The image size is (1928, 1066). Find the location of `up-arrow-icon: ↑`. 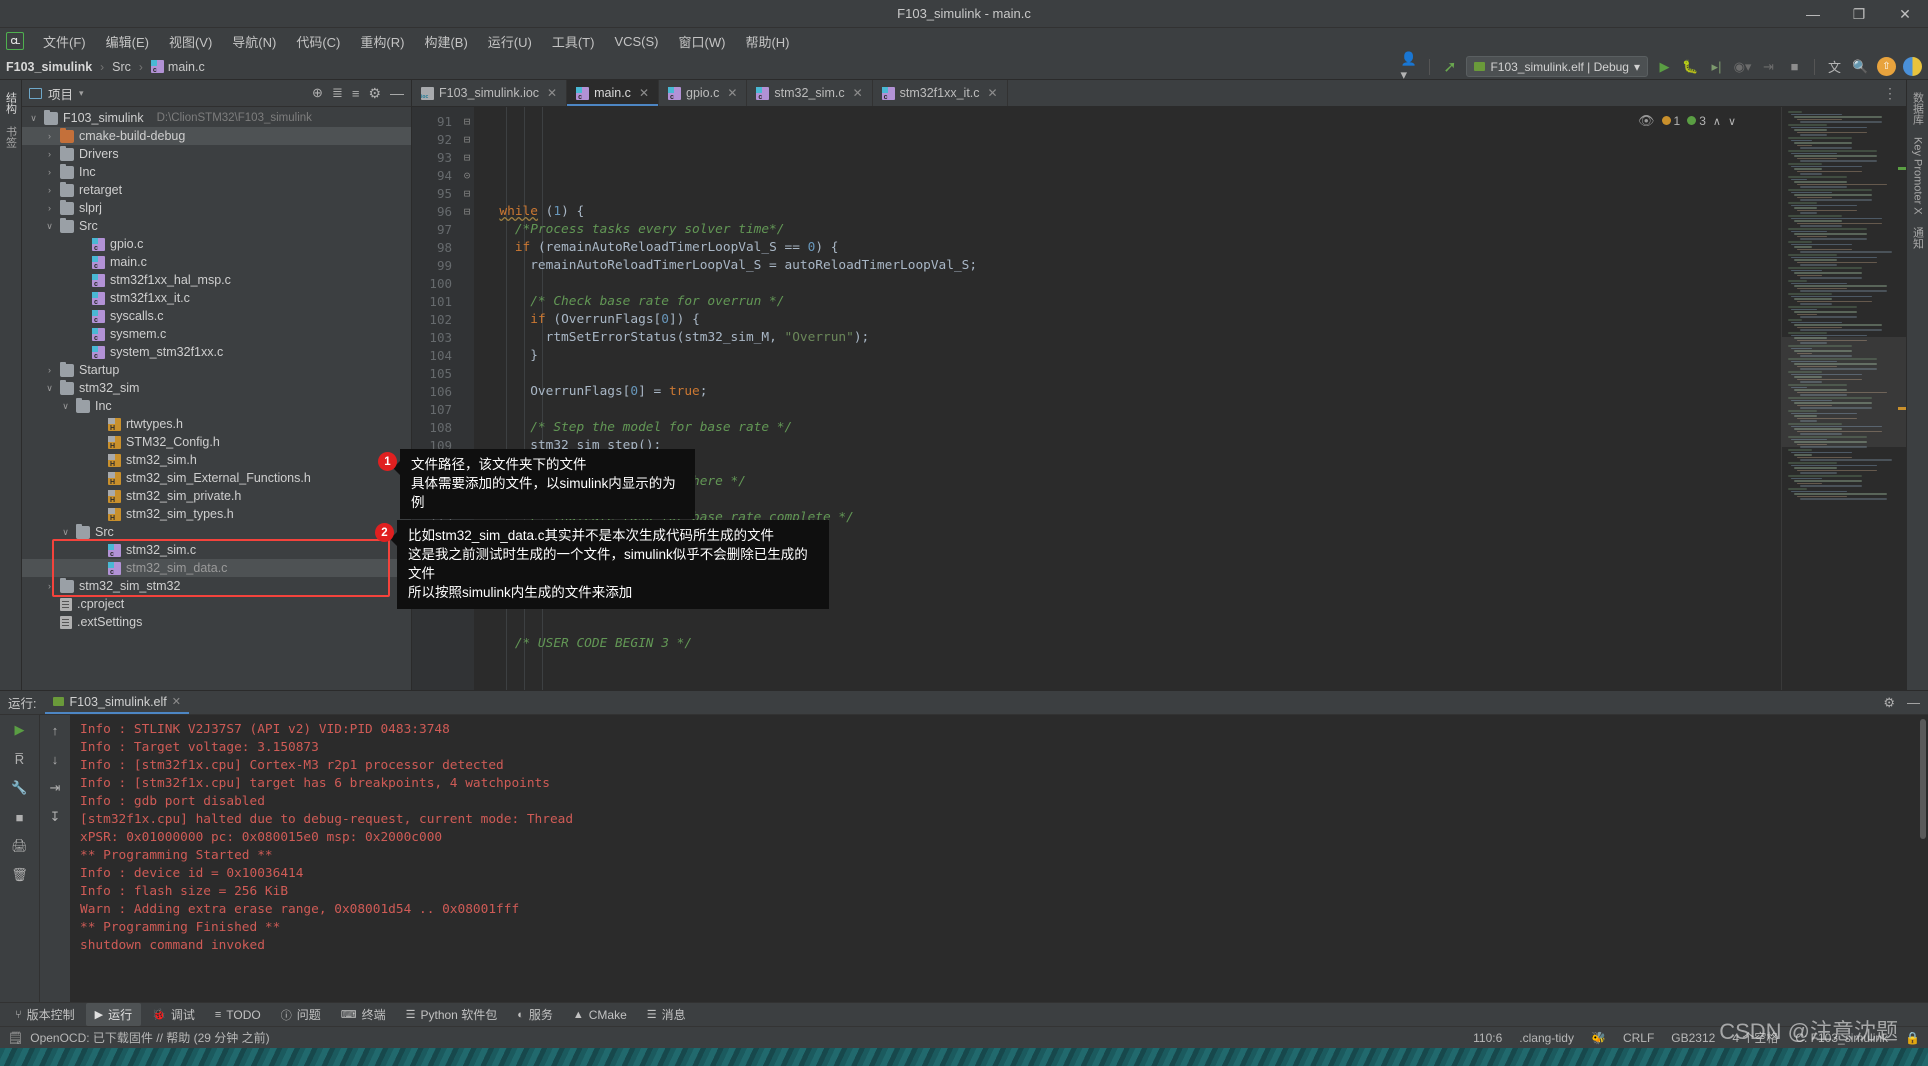

up-arrow-icon: ↑ is located at coordinates (55, 730).